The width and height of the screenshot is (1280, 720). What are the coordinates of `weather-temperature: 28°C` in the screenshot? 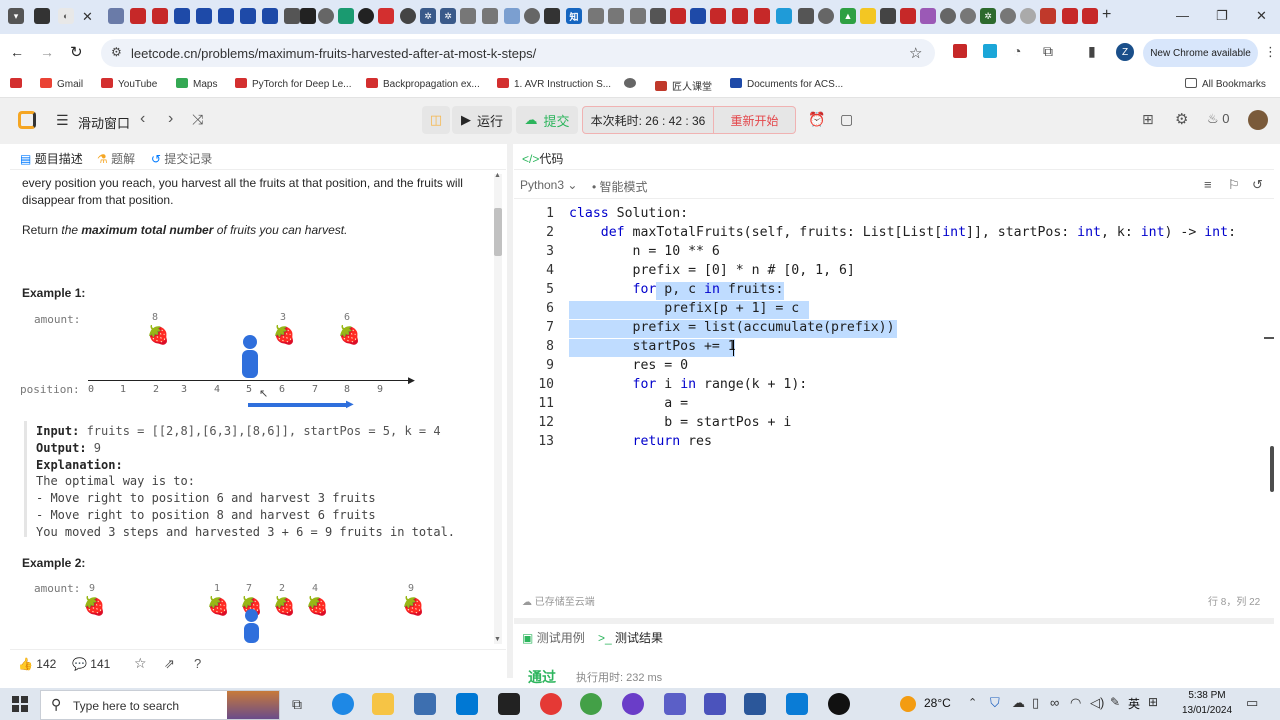 It's located at (937, 703).